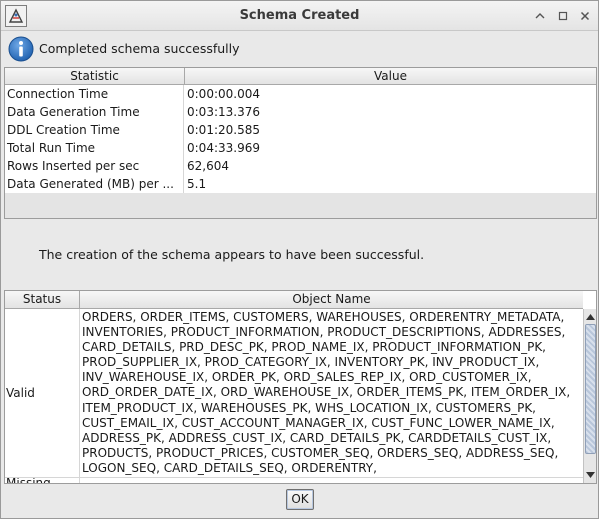 The height and width of the screenshot is (519, 599). I want to click on statistic-cell: Connection Time, so click(94, 94).